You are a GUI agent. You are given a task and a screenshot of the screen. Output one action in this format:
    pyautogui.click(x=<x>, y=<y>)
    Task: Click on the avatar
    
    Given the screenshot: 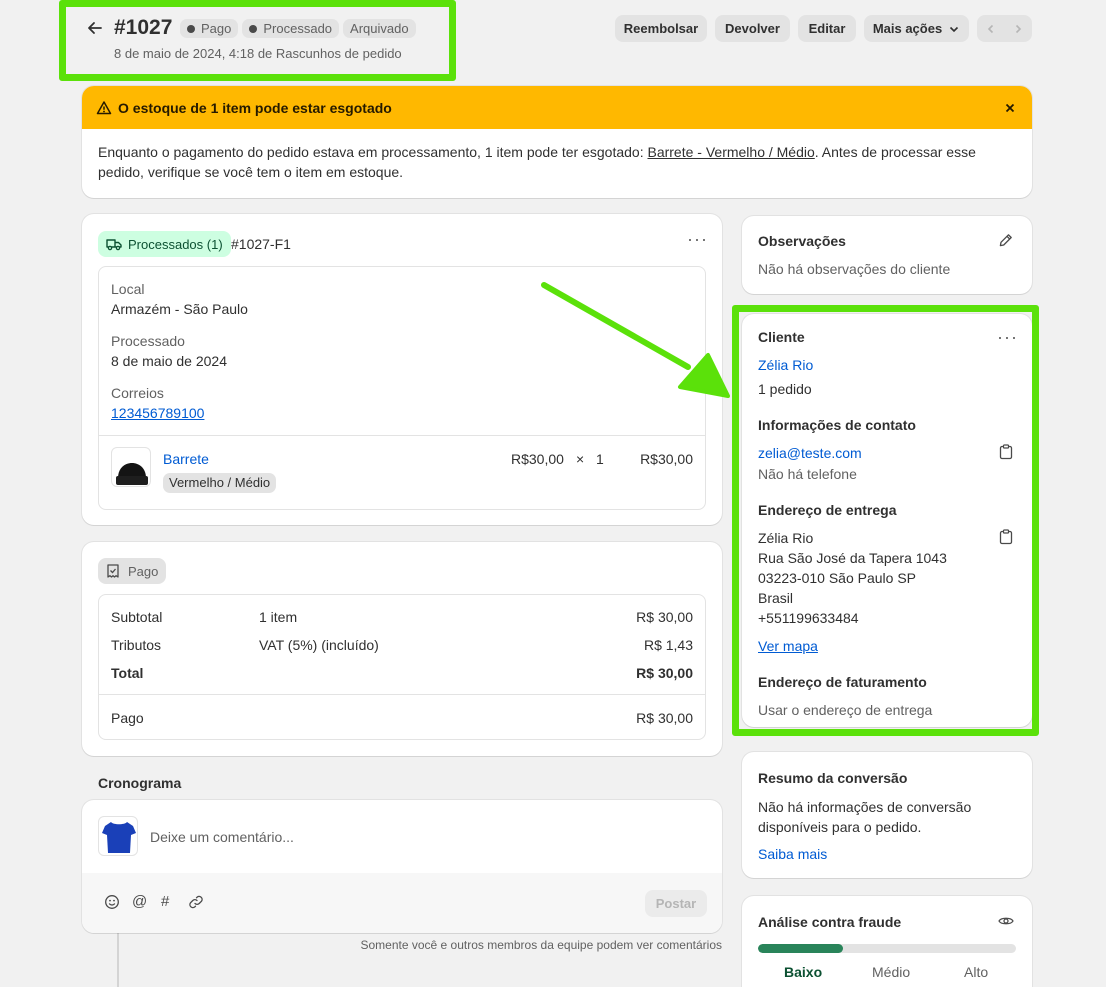 What is the action you would take?
    pyautogui.click(x=118, y=836)
    